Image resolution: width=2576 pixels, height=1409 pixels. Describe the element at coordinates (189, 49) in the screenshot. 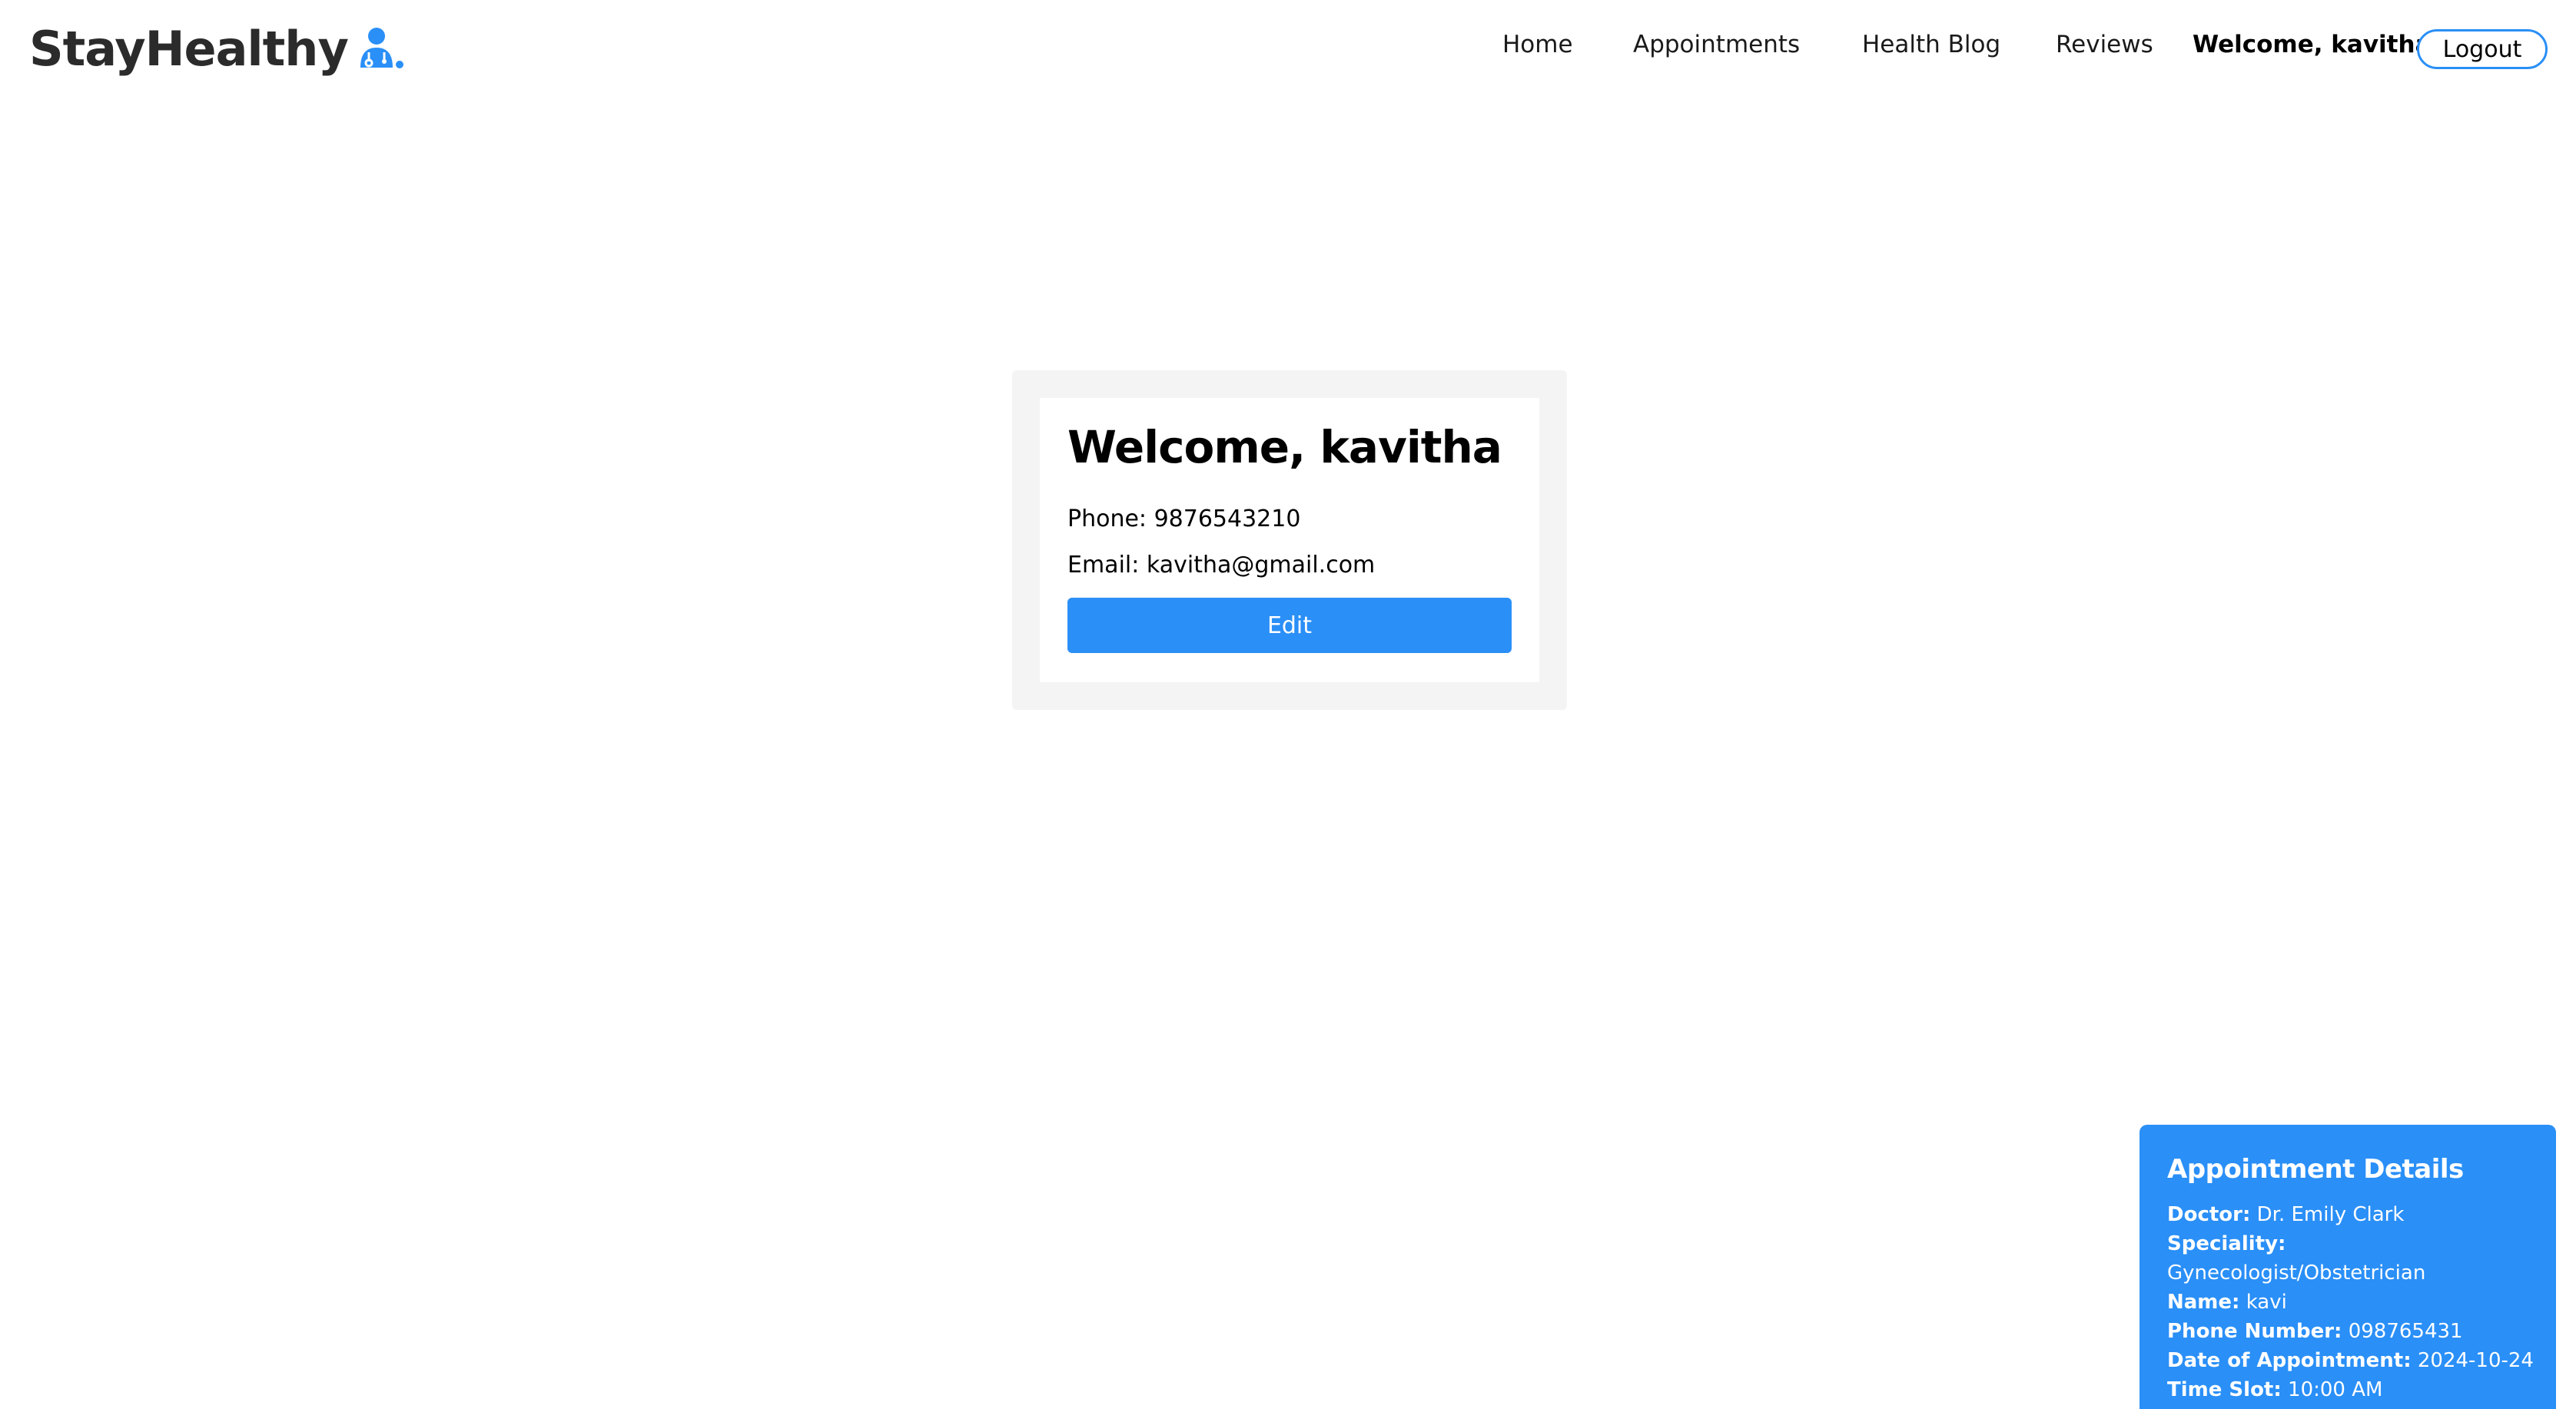

I see `brand-name: StayHealthy` at that location.